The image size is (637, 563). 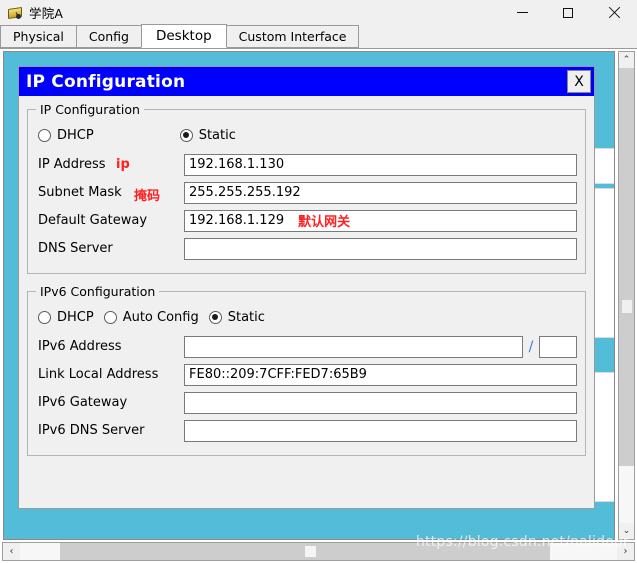 I want to click on ipv6-dns-server-label: IPv6 DNS Server, so click(x=111, y=430).